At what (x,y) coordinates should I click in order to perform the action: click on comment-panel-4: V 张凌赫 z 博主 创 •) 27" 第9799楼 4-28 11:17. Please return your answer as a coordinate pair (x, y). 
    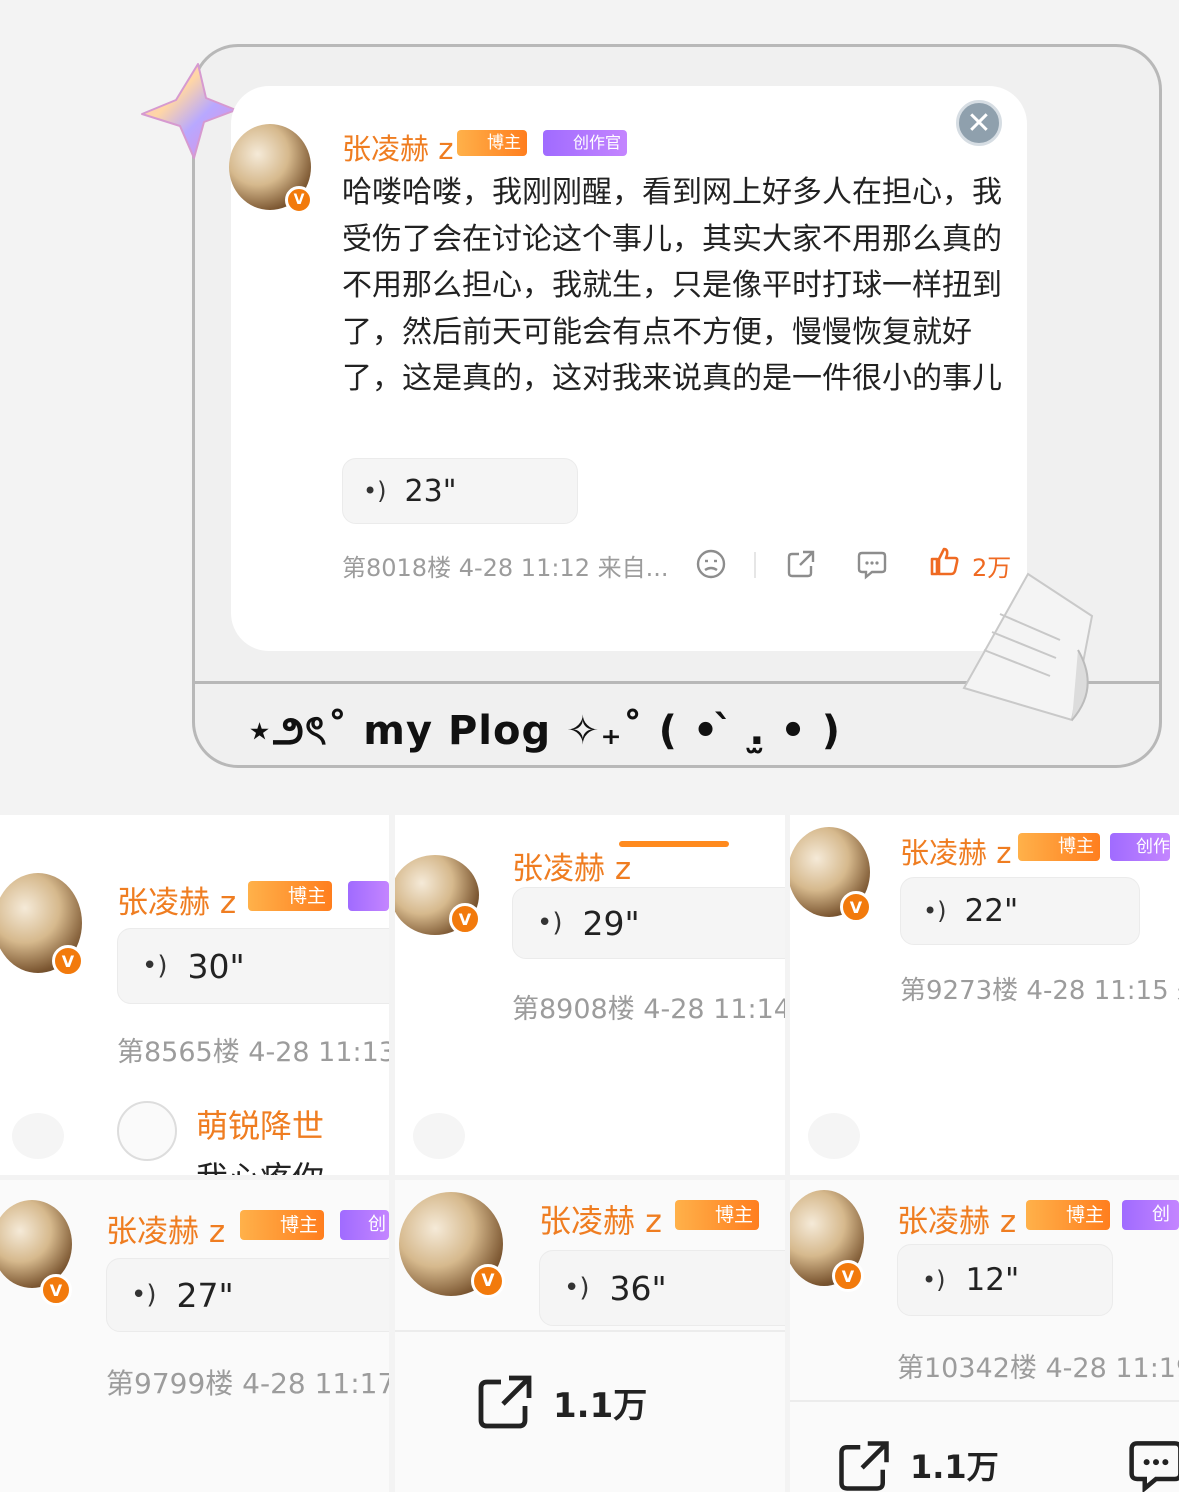
    Looking at the image, I should click on (194, 1336).